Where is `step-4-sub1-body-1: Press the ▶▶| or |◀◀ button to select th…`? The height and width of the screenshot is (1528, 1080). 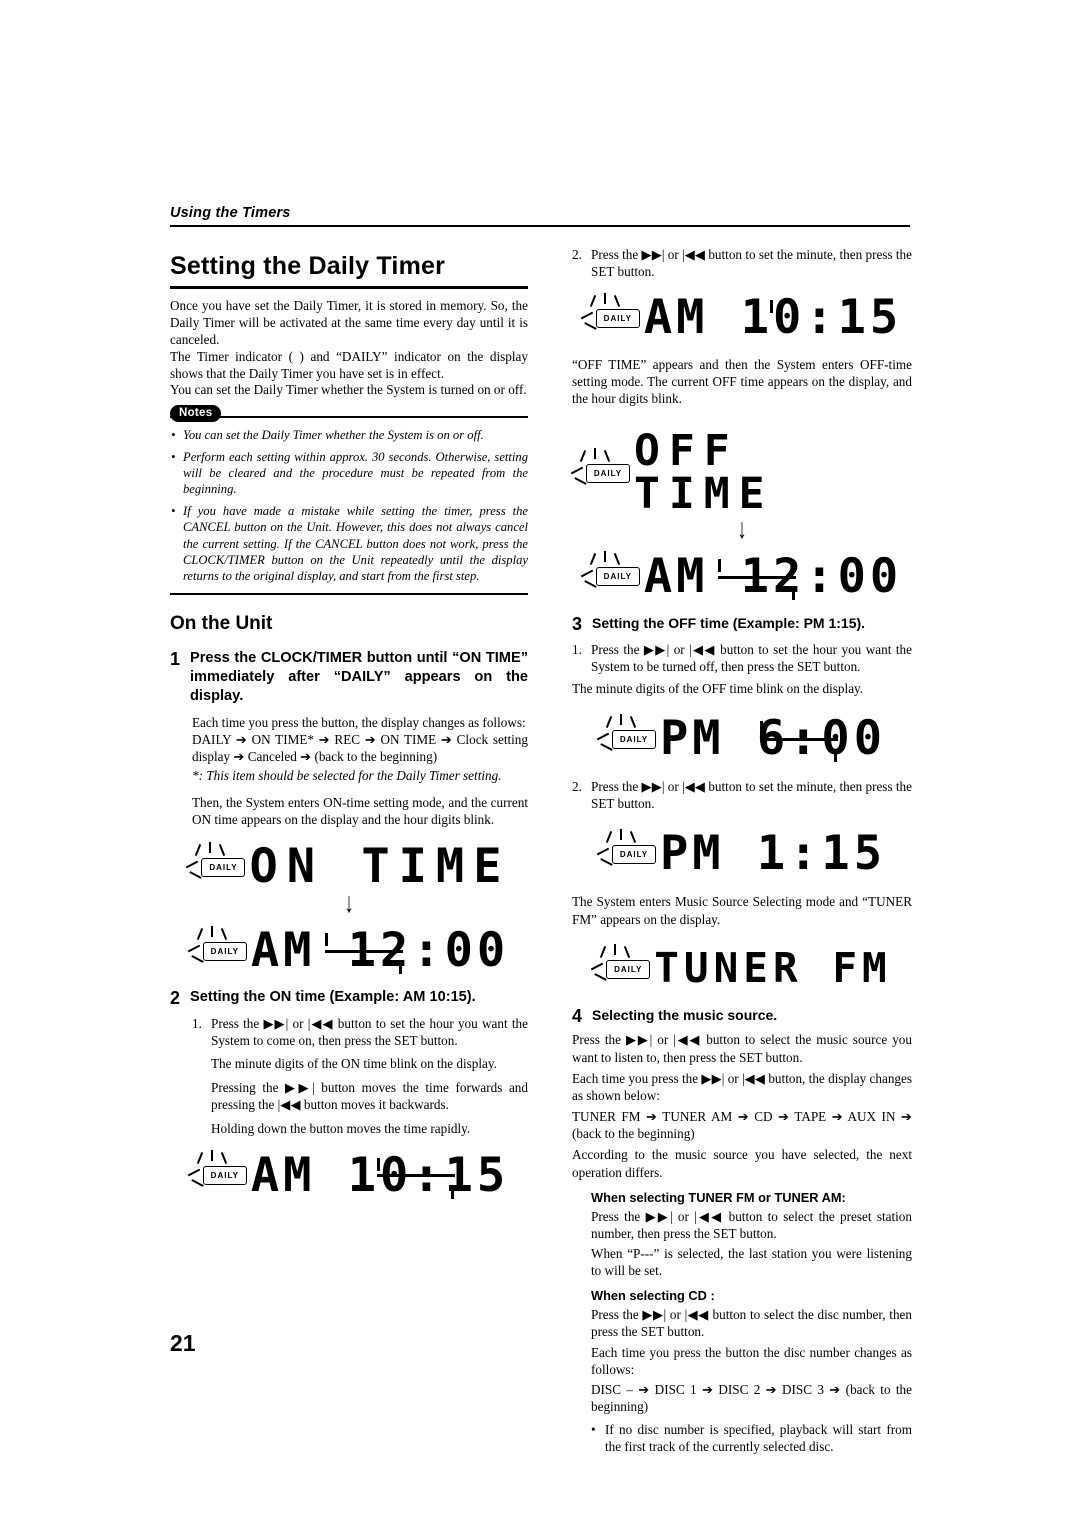
step-4-sub1-body-1: Press the ▶▶| or |◀◀ button to select th… is located at coordinates (751, 1224).